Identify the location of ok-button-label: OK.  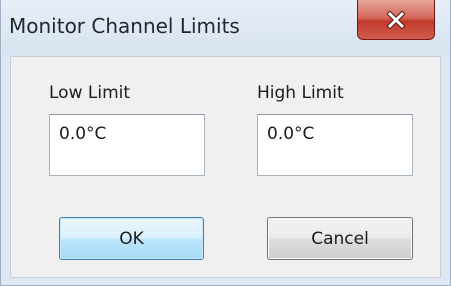
(131, 238).